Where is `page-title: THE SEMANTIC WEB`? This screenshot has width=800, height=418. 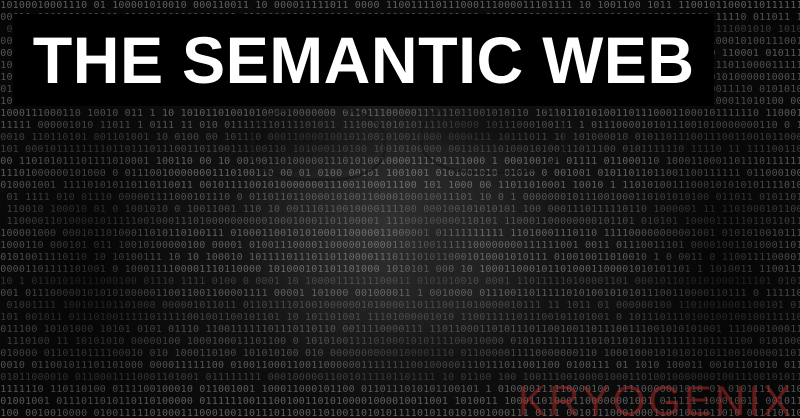 page-title: THE SEMANTIC WEB is located at coordinates (363, 60).